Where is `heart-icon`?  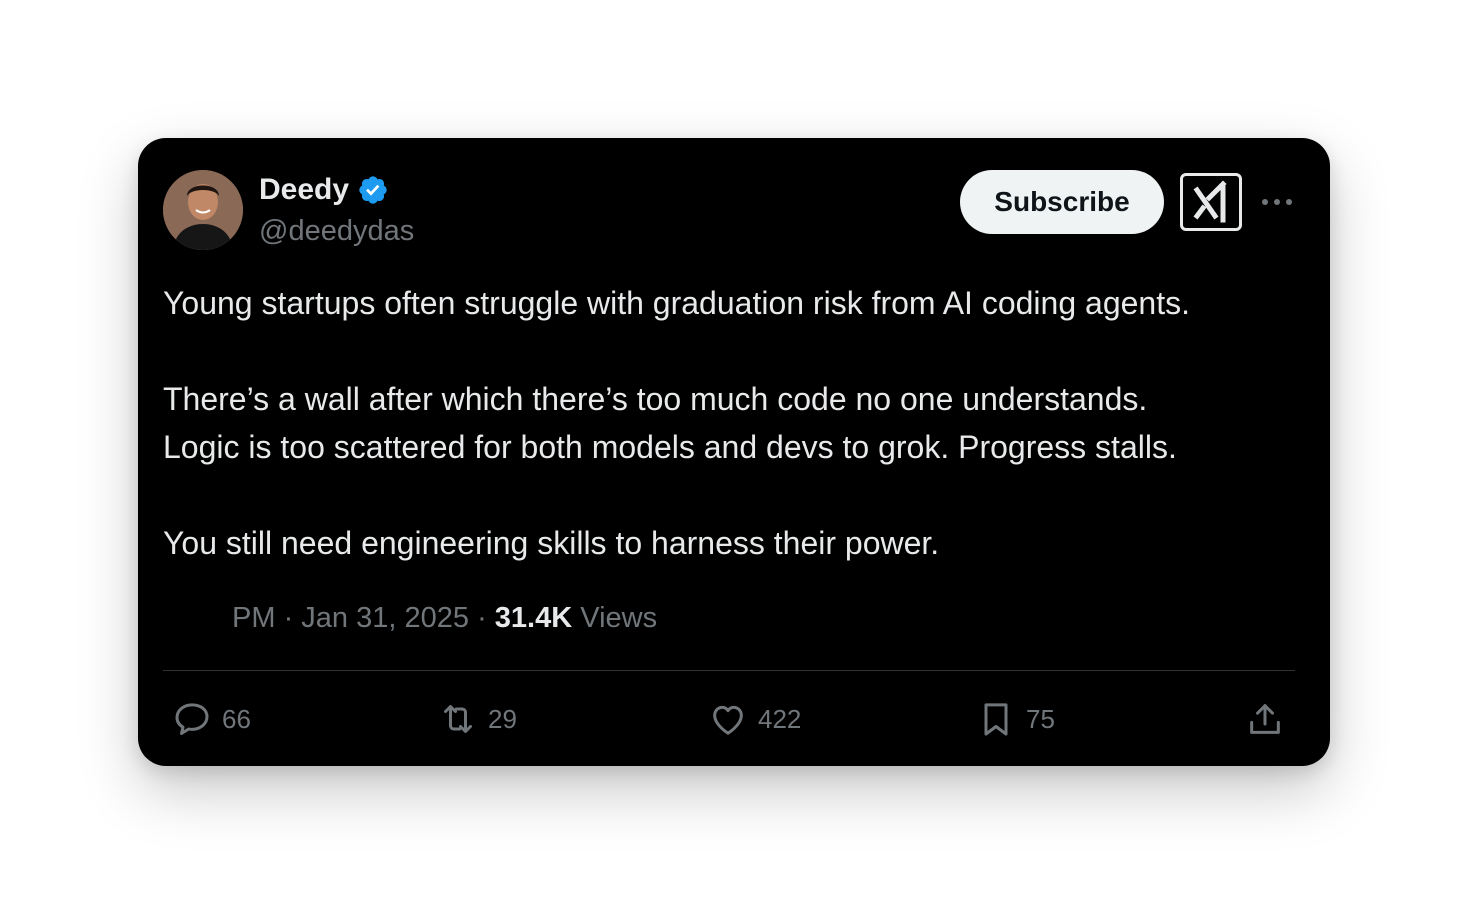 heart-icon is located at coordinates (728, 720).